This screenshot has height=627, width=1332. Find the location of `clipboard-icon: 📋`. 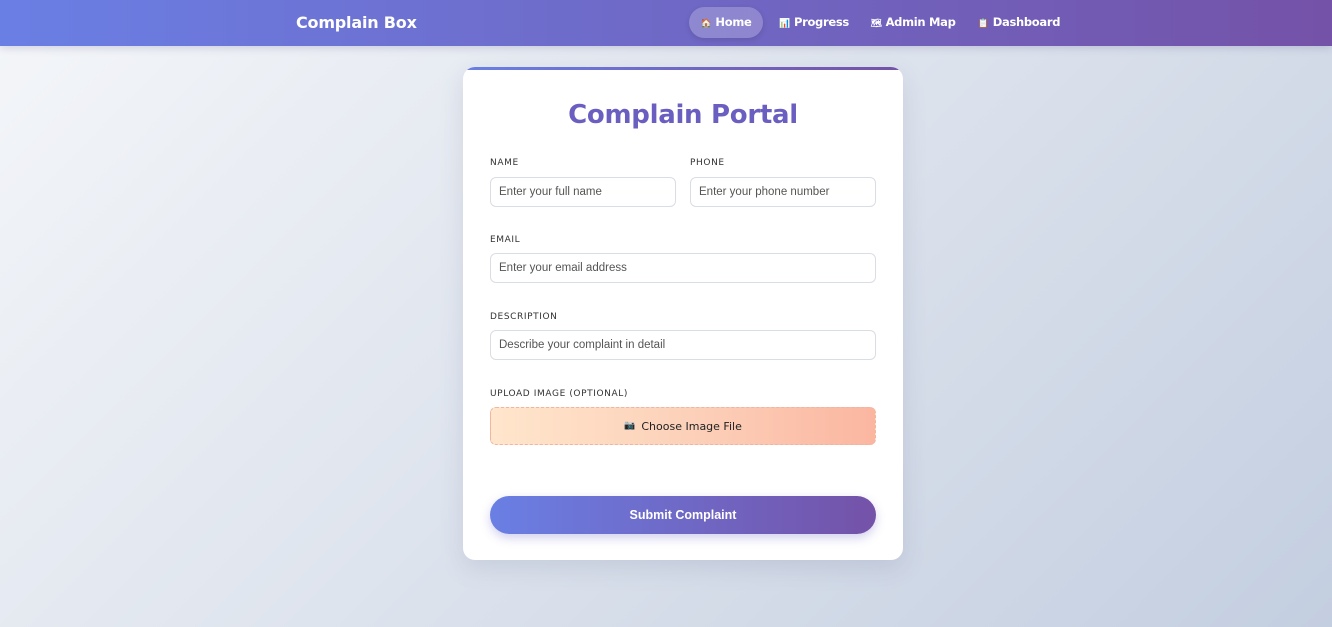

clipboard-icon: 📋 is located at coordinates (983, 24).